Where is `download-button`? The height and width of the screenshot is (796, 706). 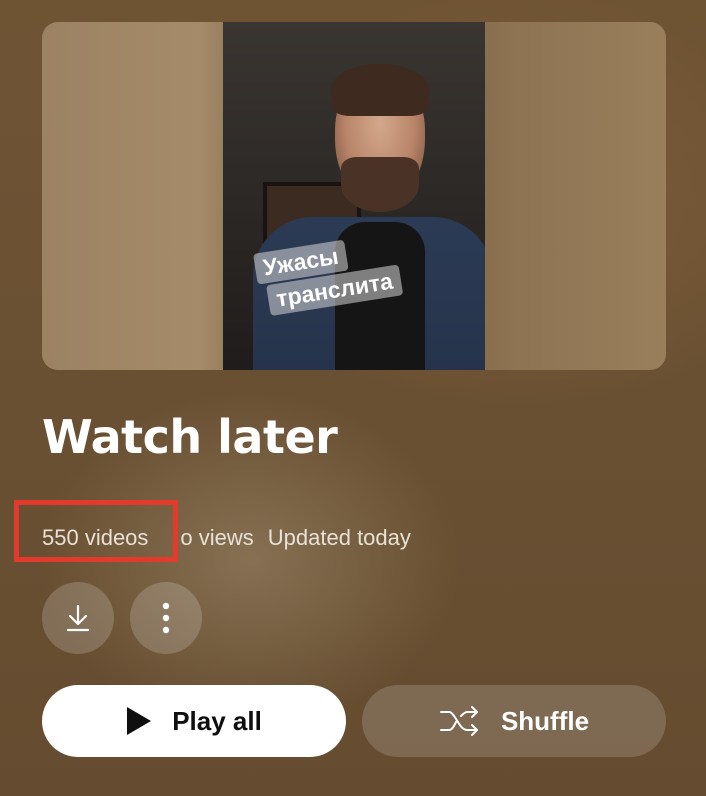 download-button is located at coordinates (78, 618).